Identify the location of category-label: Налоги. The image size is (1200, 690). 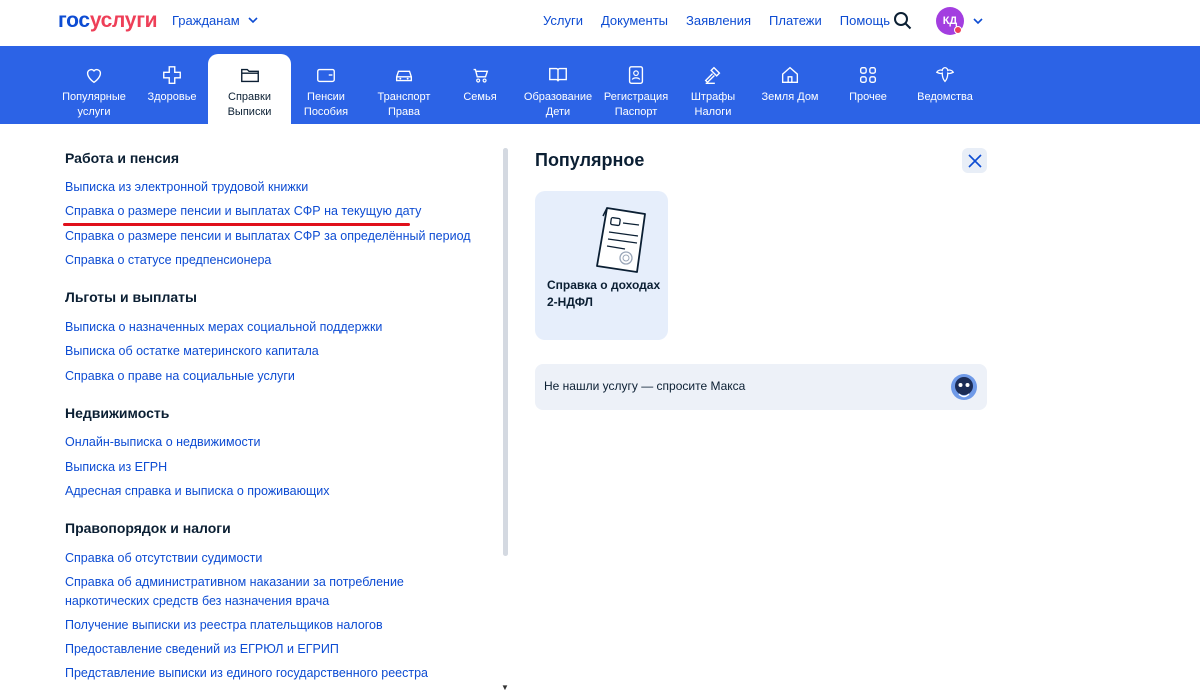
(713, 112).